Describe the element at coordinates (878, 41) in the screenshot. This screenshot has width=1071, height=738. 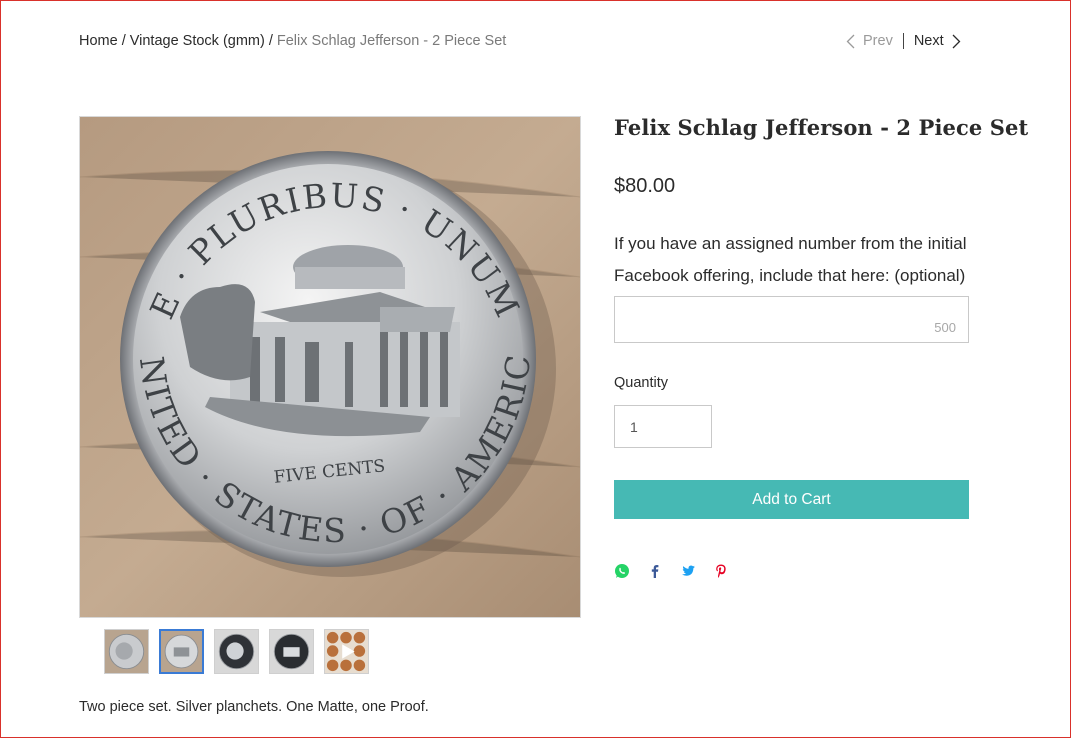
I see `prev-label: Prev` at that location.